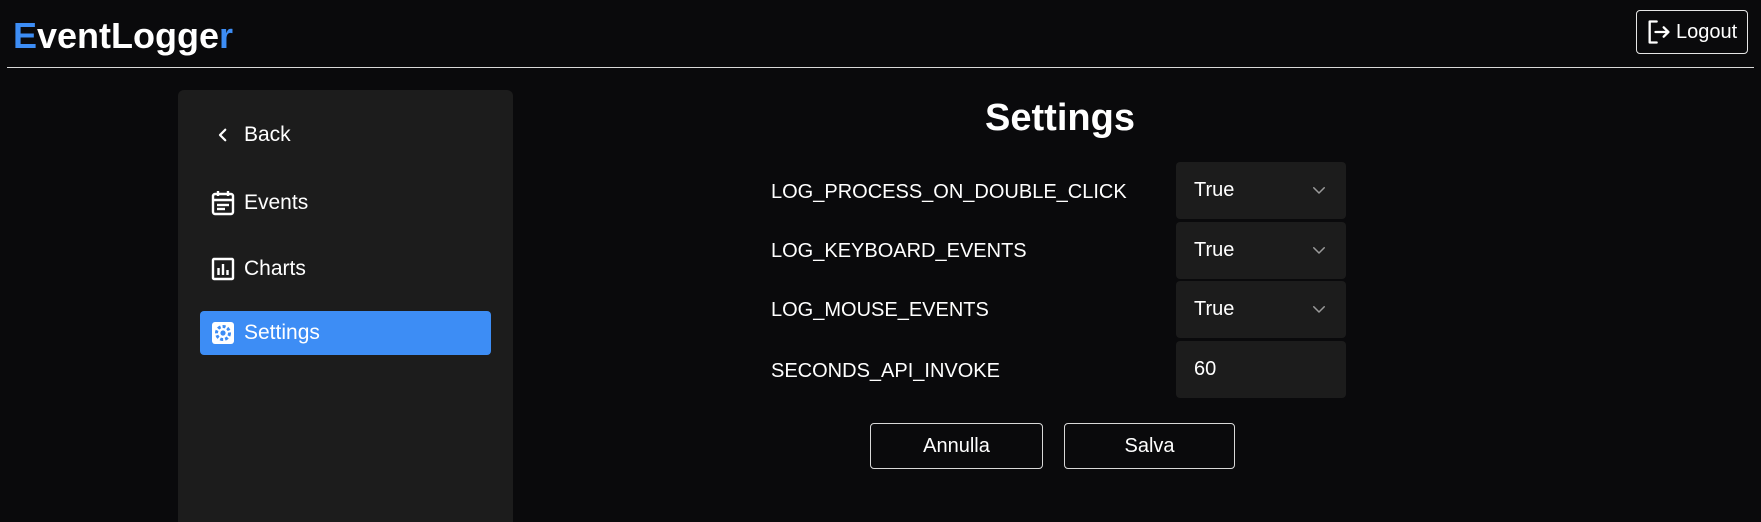 Image resolution: width=1761 pixels, height=522 pixels. I want to click on save-button: Salva, so click(1149, 446).